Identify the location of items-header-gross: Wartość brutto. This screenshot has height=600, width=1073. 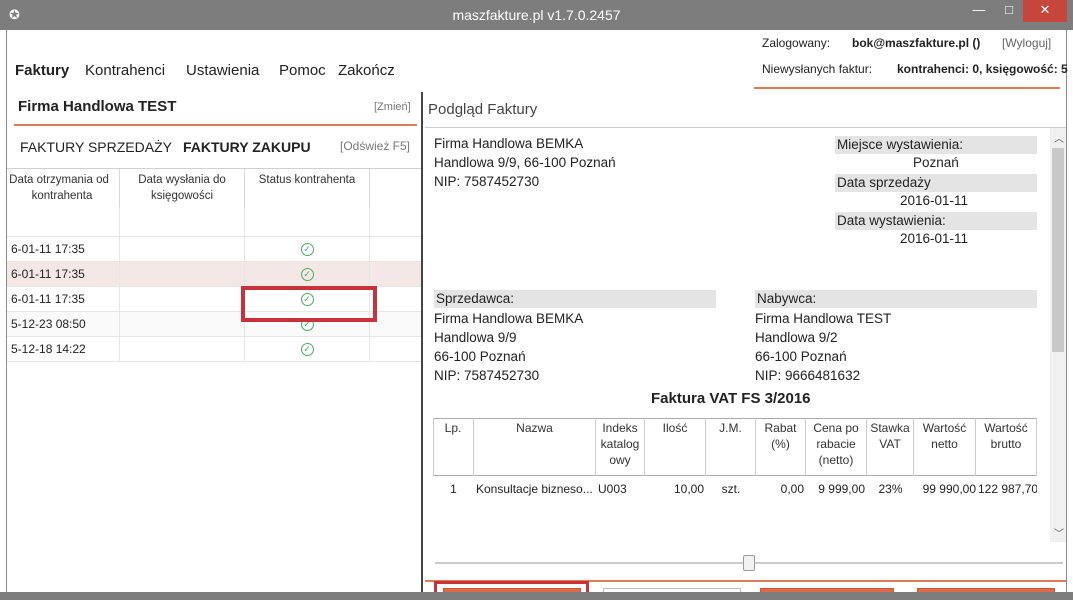
(1006, 447).